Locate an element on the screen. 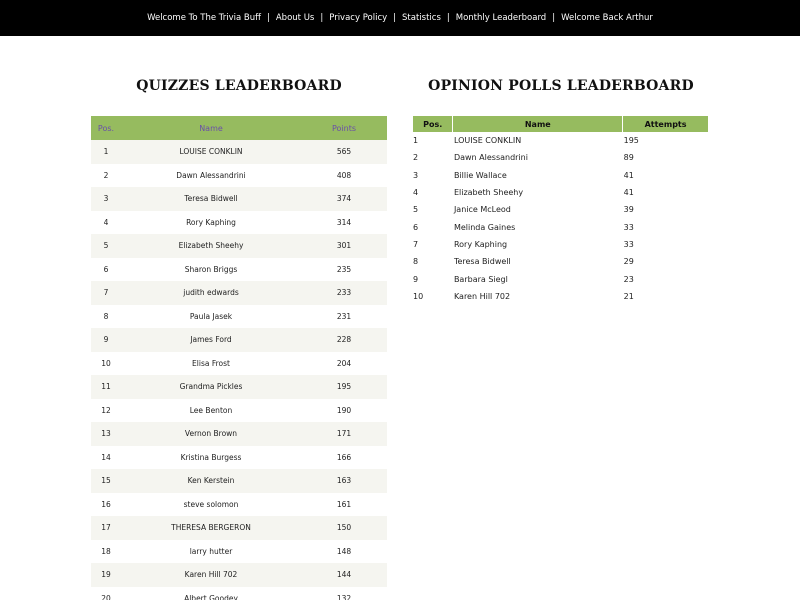  cell-player-name: larry hutter is located at coordinates (211, 551).